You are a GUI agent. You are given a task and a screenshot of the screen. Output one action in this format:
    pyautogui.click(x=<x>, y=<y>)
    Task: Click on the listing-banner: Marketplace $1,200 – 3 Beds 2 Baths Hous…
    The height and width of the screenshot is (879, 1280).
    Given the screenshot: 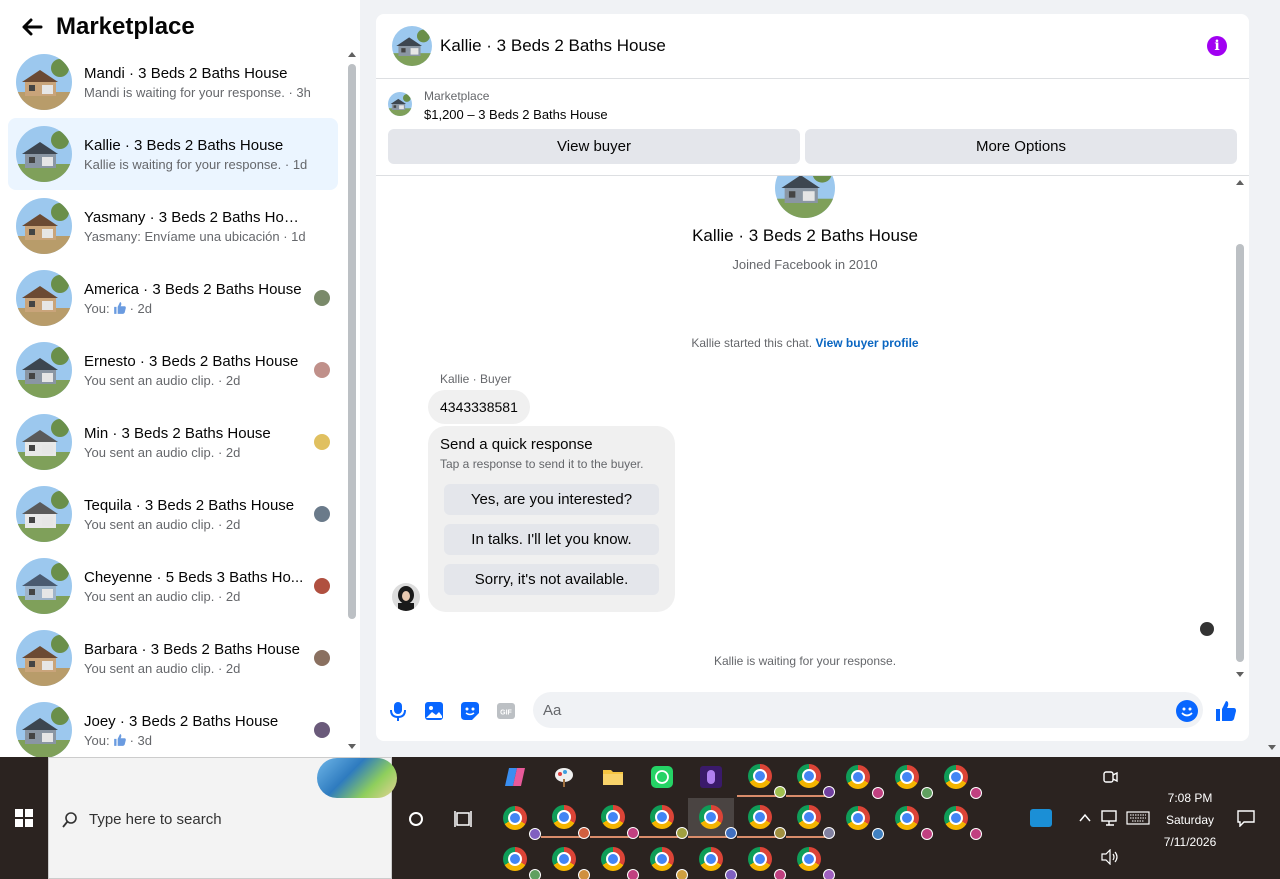 What is the action you would take?
    pyautogui.click(x=812, y=128)
    